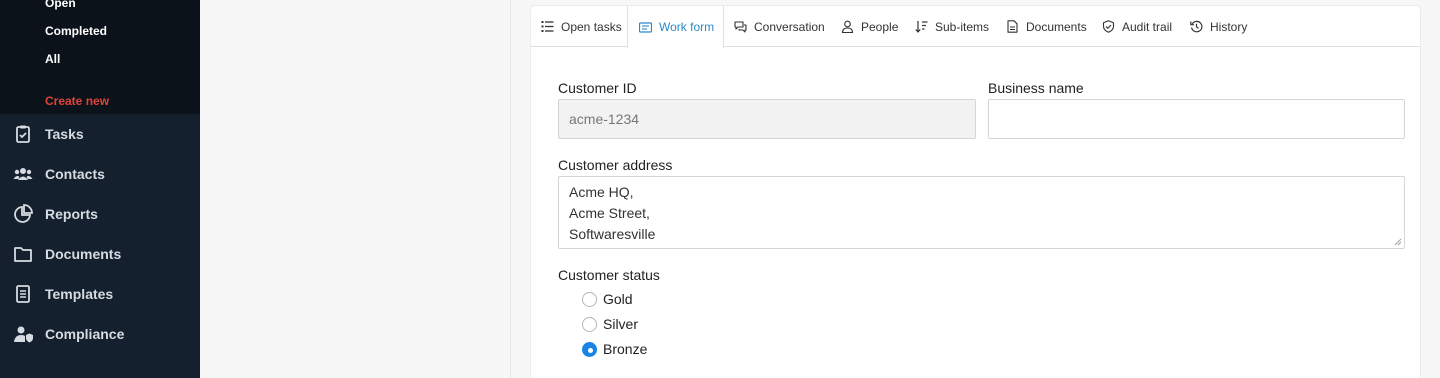 The height and width of the screenshot is (378, 1440). I want to click on sidebar-item-templates: Templates, so click(100, 294).